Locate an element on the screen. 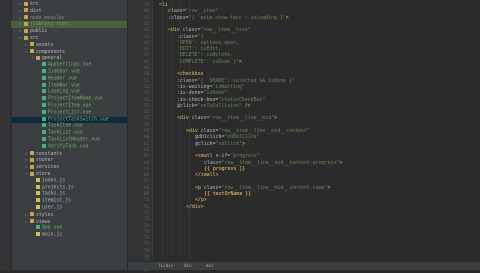 The image size is (480, 273). tree-item-label: store is located at coordinates (43, 174).